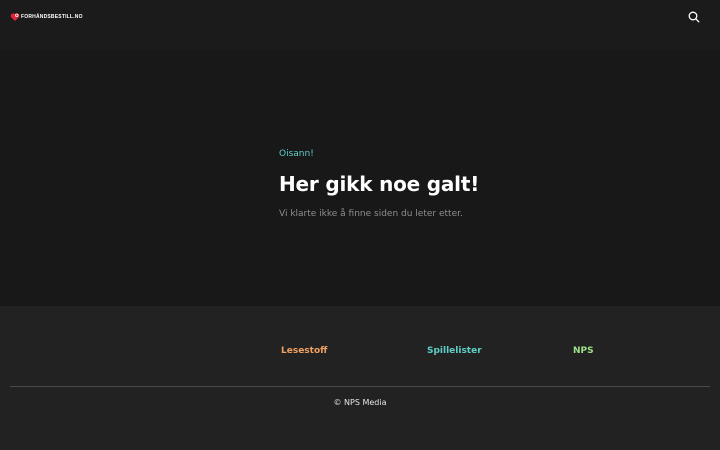  I want to click on footer-link-lesestoff: Lesestoff, so click(304, 351).